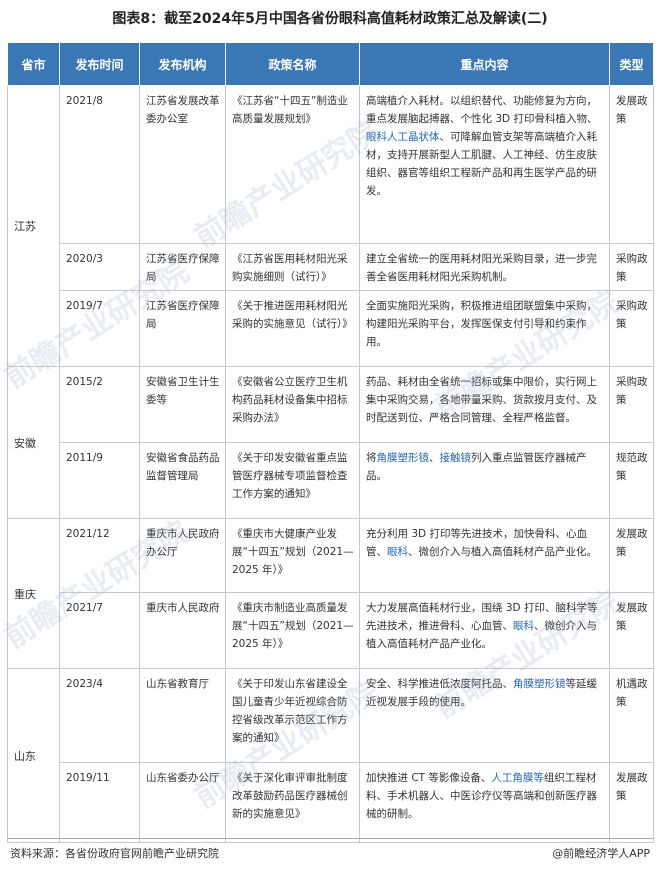 The height and width of the screenshot is (873, 660). Describe the element at coordinates (292, 267) in the screenshot. I see `policy-cell: 《江苏省医用耗材阳光采购实施细则（试行）》` at that location.